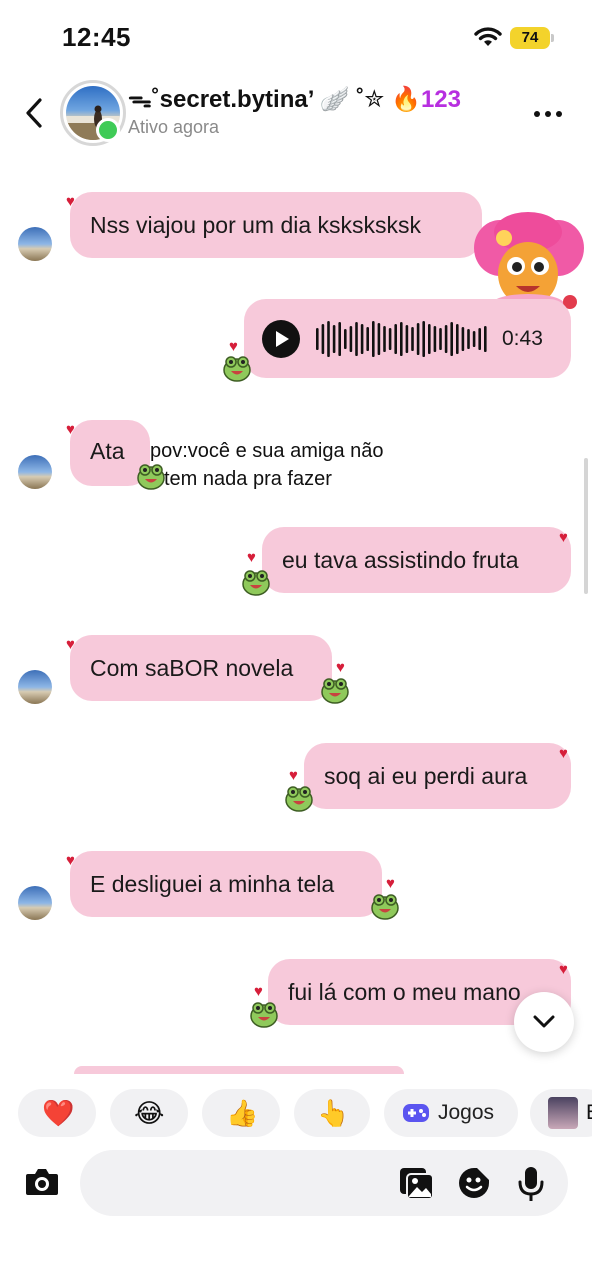  I want to click on gamepad-icon, so click(416, 1113).